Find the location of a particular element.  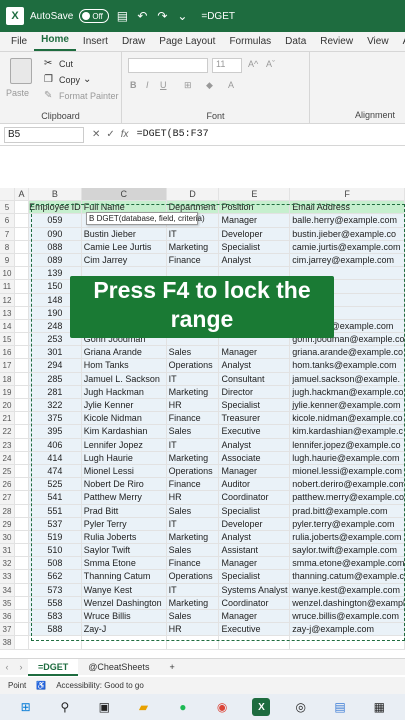

row-header: 26 is located at coordinates (7, 484).